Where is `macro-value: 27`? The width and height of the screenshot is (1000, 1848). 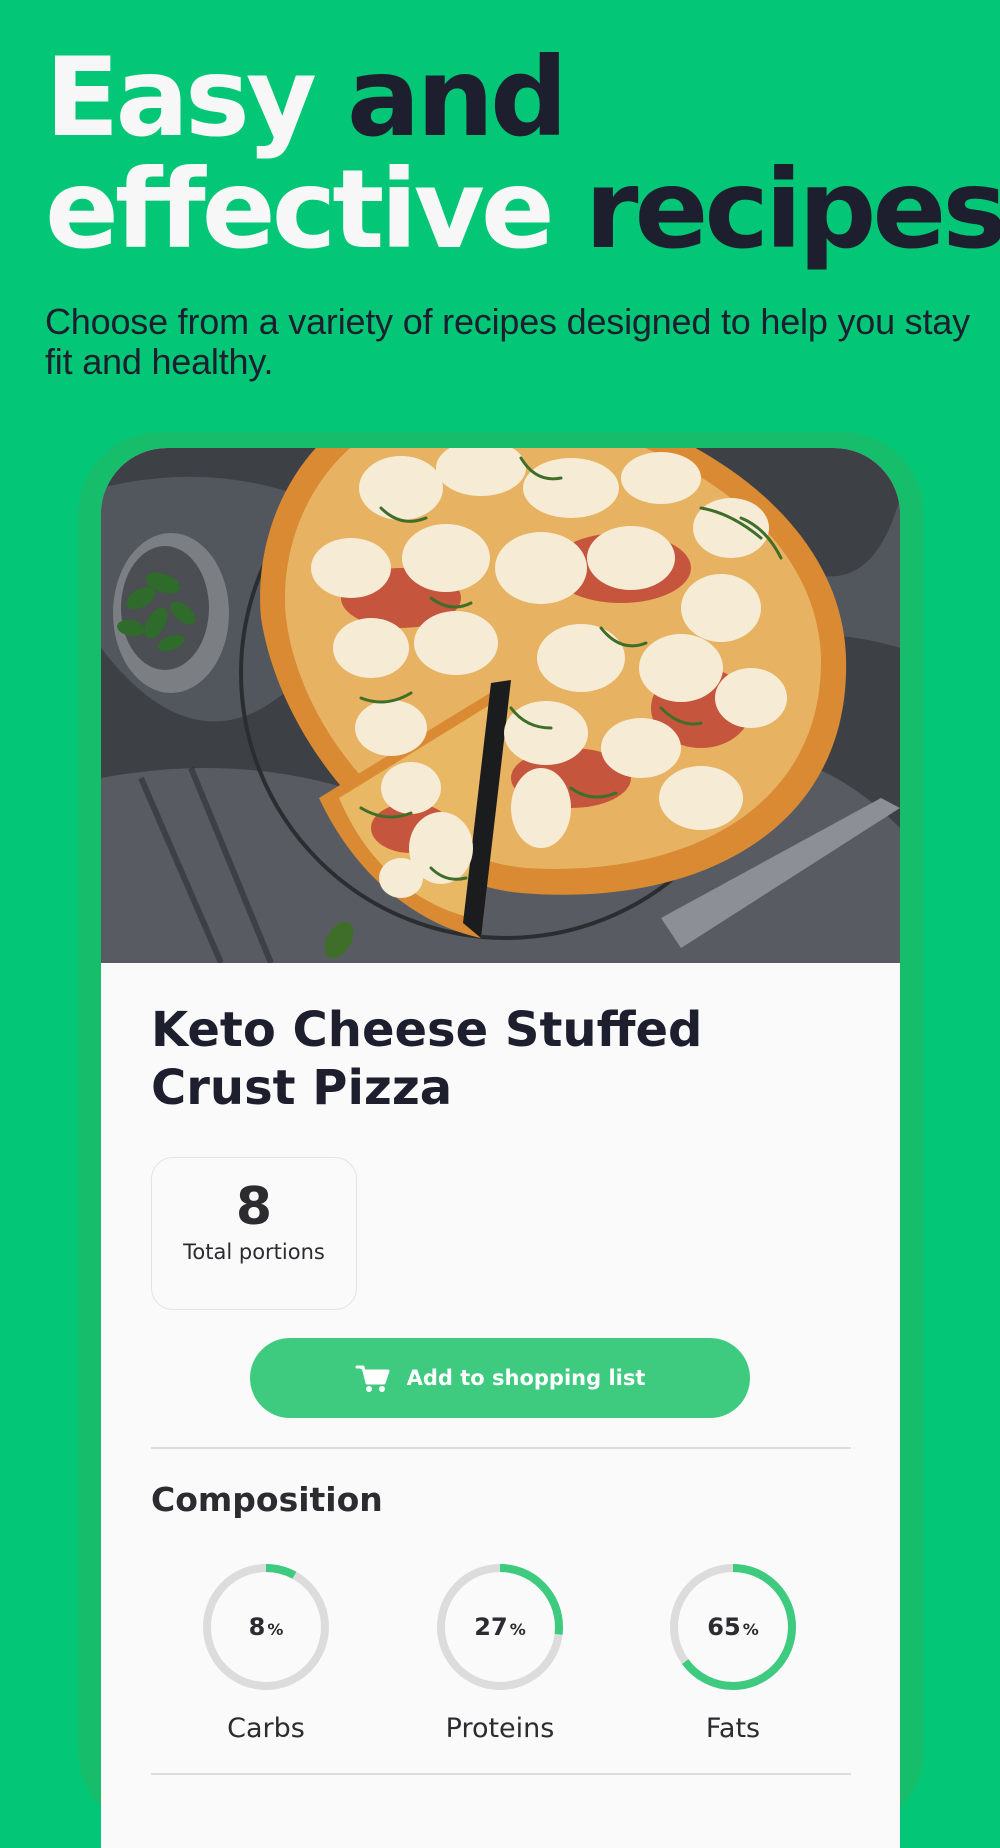 macro-value: 27 is located at coordinates (491, 1627).